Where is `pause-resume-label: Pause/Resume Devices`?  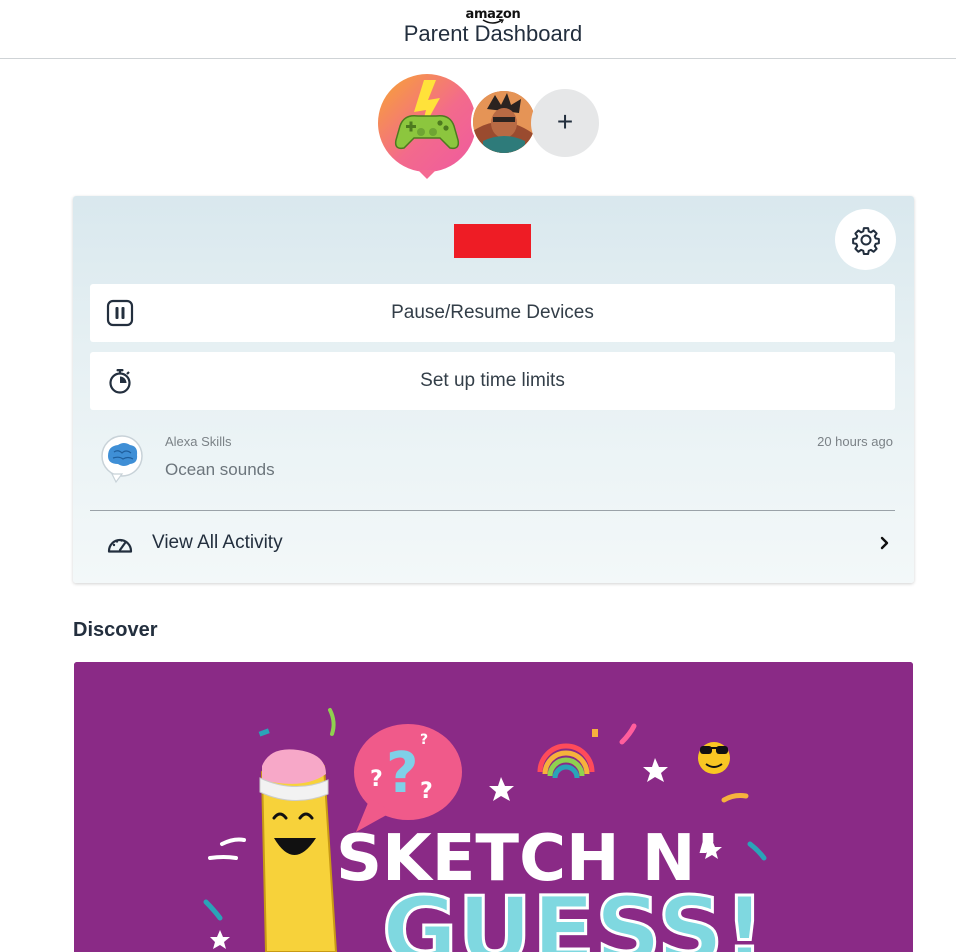 pause-resume-label: Pause/Resume Devices is located at coordinates (492, 312).